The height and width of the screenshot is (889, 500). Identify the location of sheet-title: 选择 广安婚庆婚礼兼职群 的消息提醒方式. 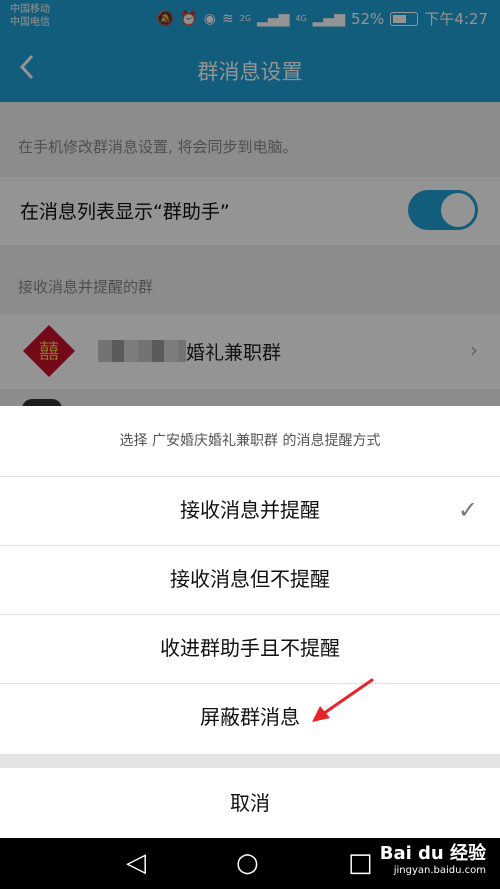
(250, 441).